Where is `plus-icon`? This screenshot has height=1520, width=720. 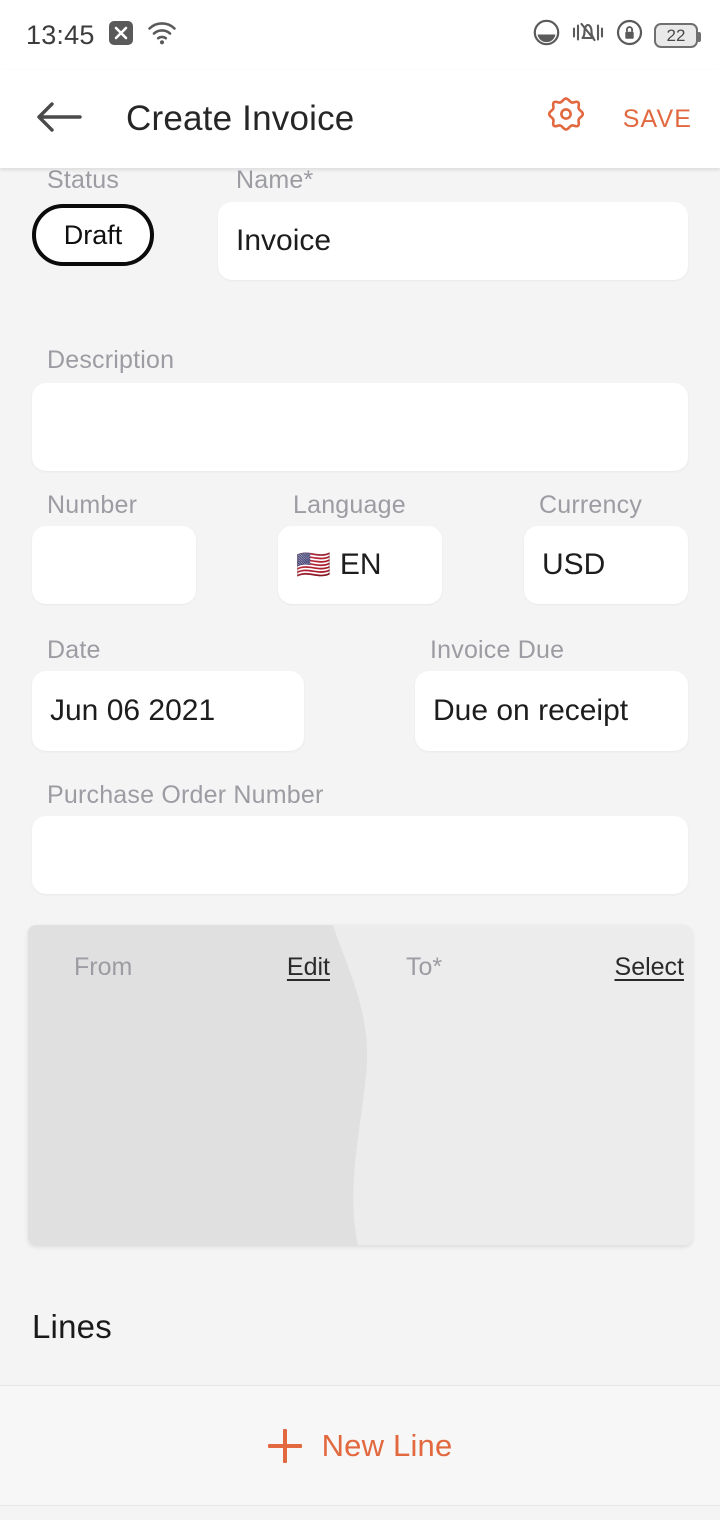
plus-icon is located at coordinates (284, 1446).